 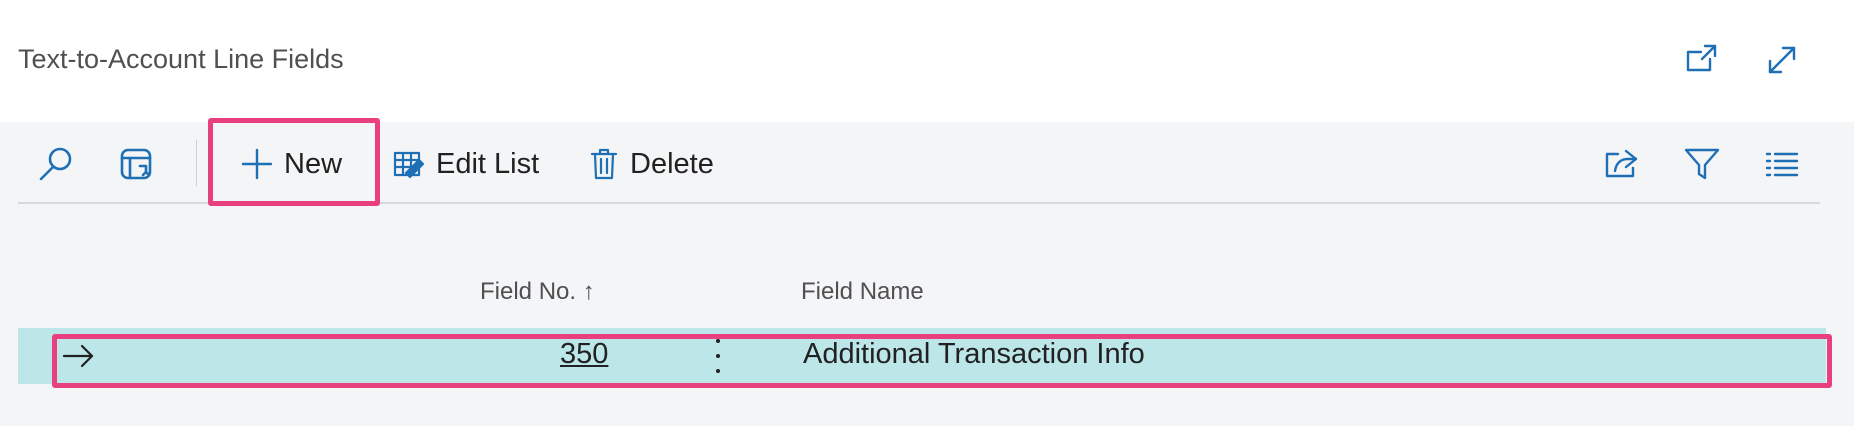 I want to click on column-header-field-name: Field Name, so click(x=862, y=292).